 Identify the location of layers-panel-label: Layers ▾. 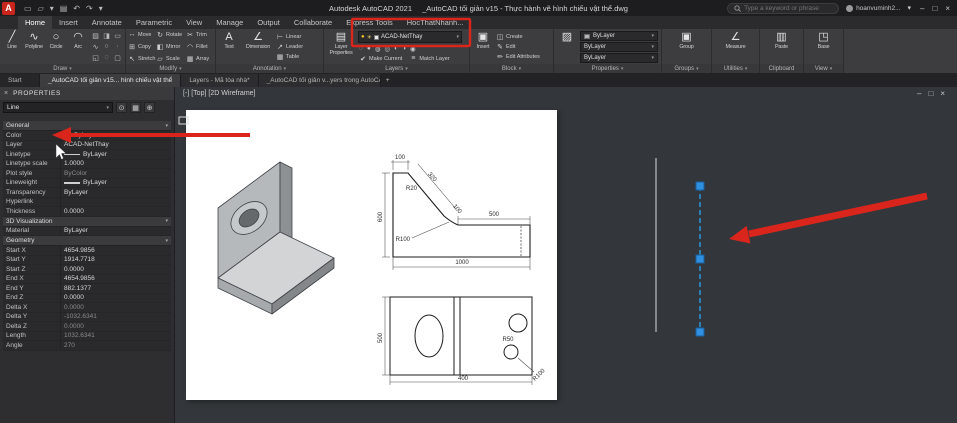
(396, 68).